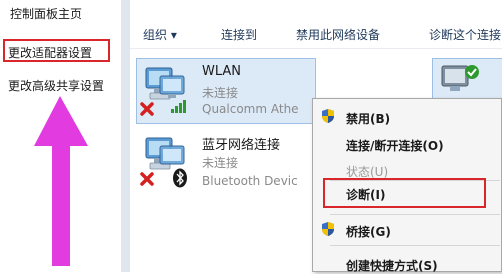 The image size is (502, 274). What do you see at coordinates (395, 145) in the screenshot?
I see `menu-item-connect-disconnect: 连接/断开连接(O)` at bounding box center [395, 145].